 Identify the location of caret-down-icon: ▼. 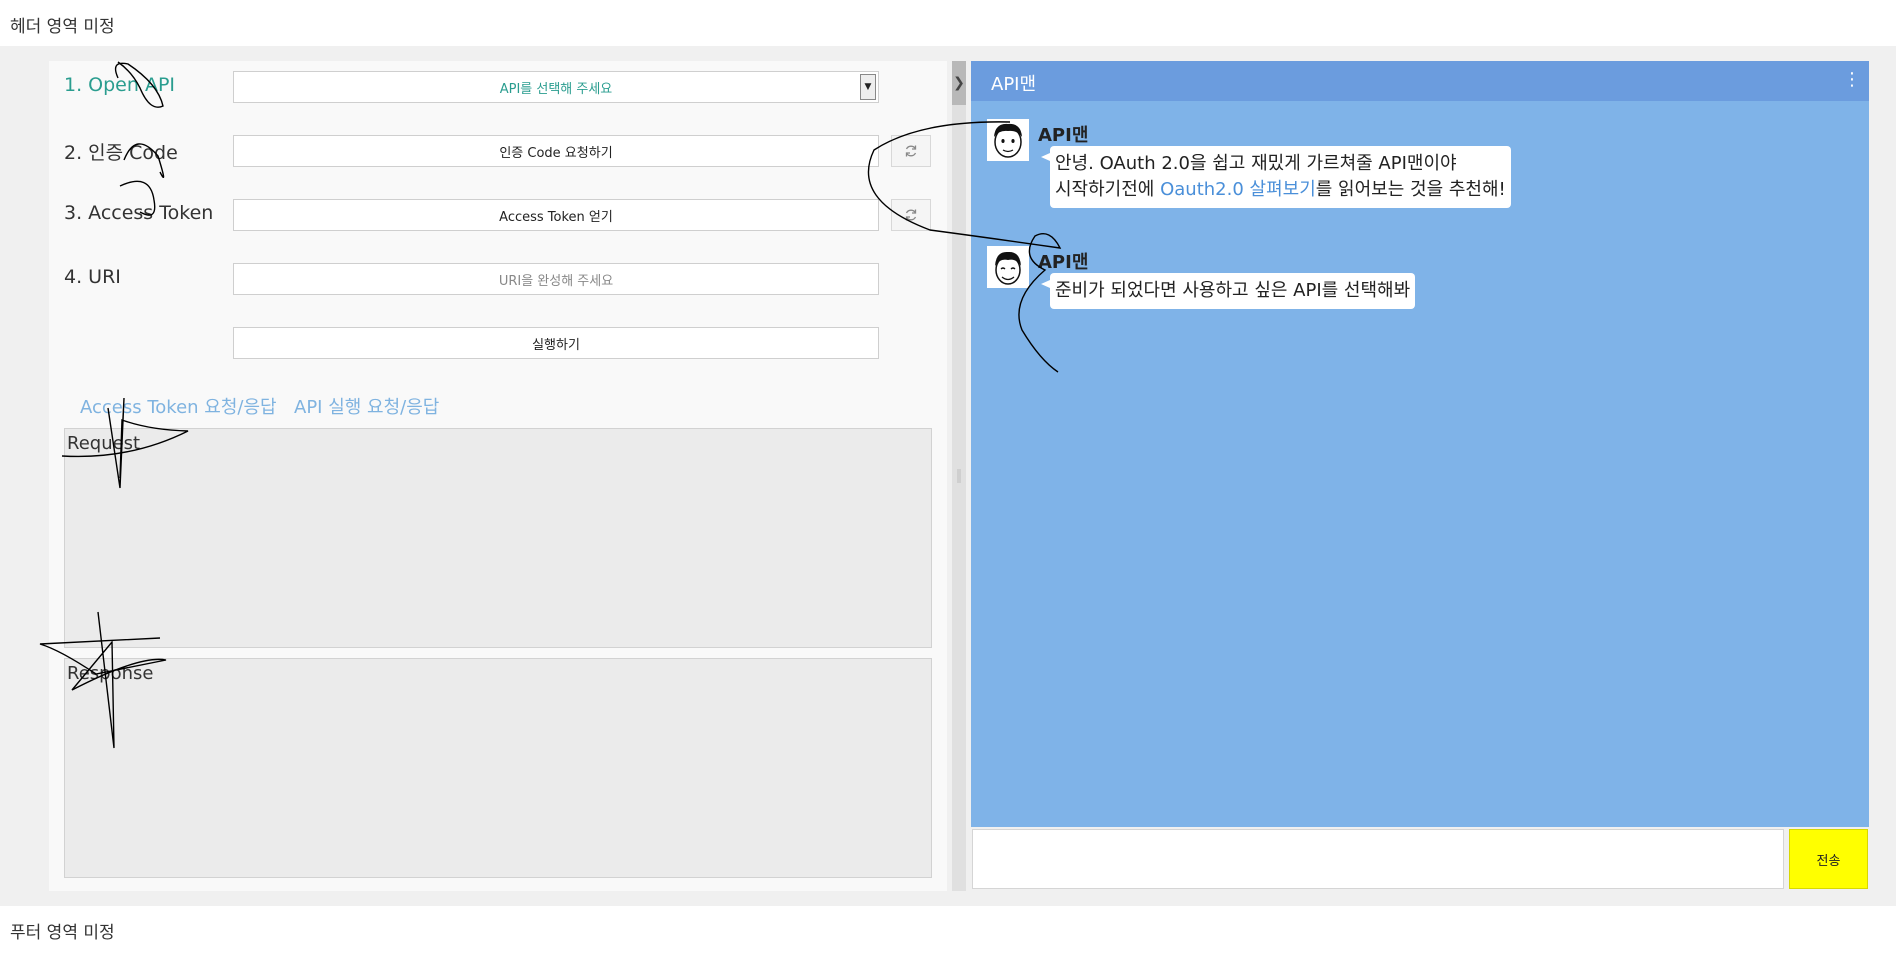
(868, 87).